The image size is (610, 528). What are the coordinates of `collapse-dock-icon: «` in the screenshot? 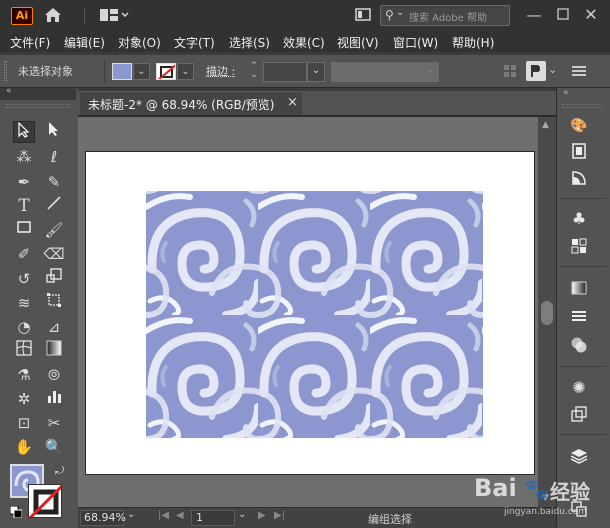 It's located at (566, 93).